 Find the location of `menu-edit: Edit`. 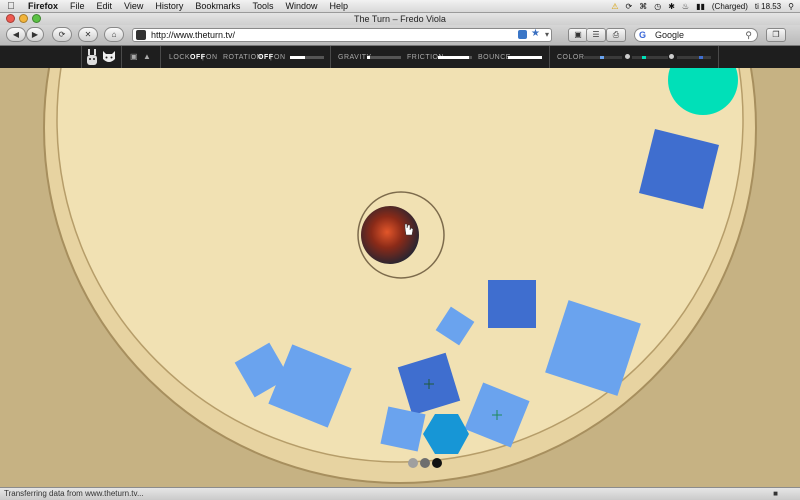

menu-edit: Edit is located at coordinates (105, 6).